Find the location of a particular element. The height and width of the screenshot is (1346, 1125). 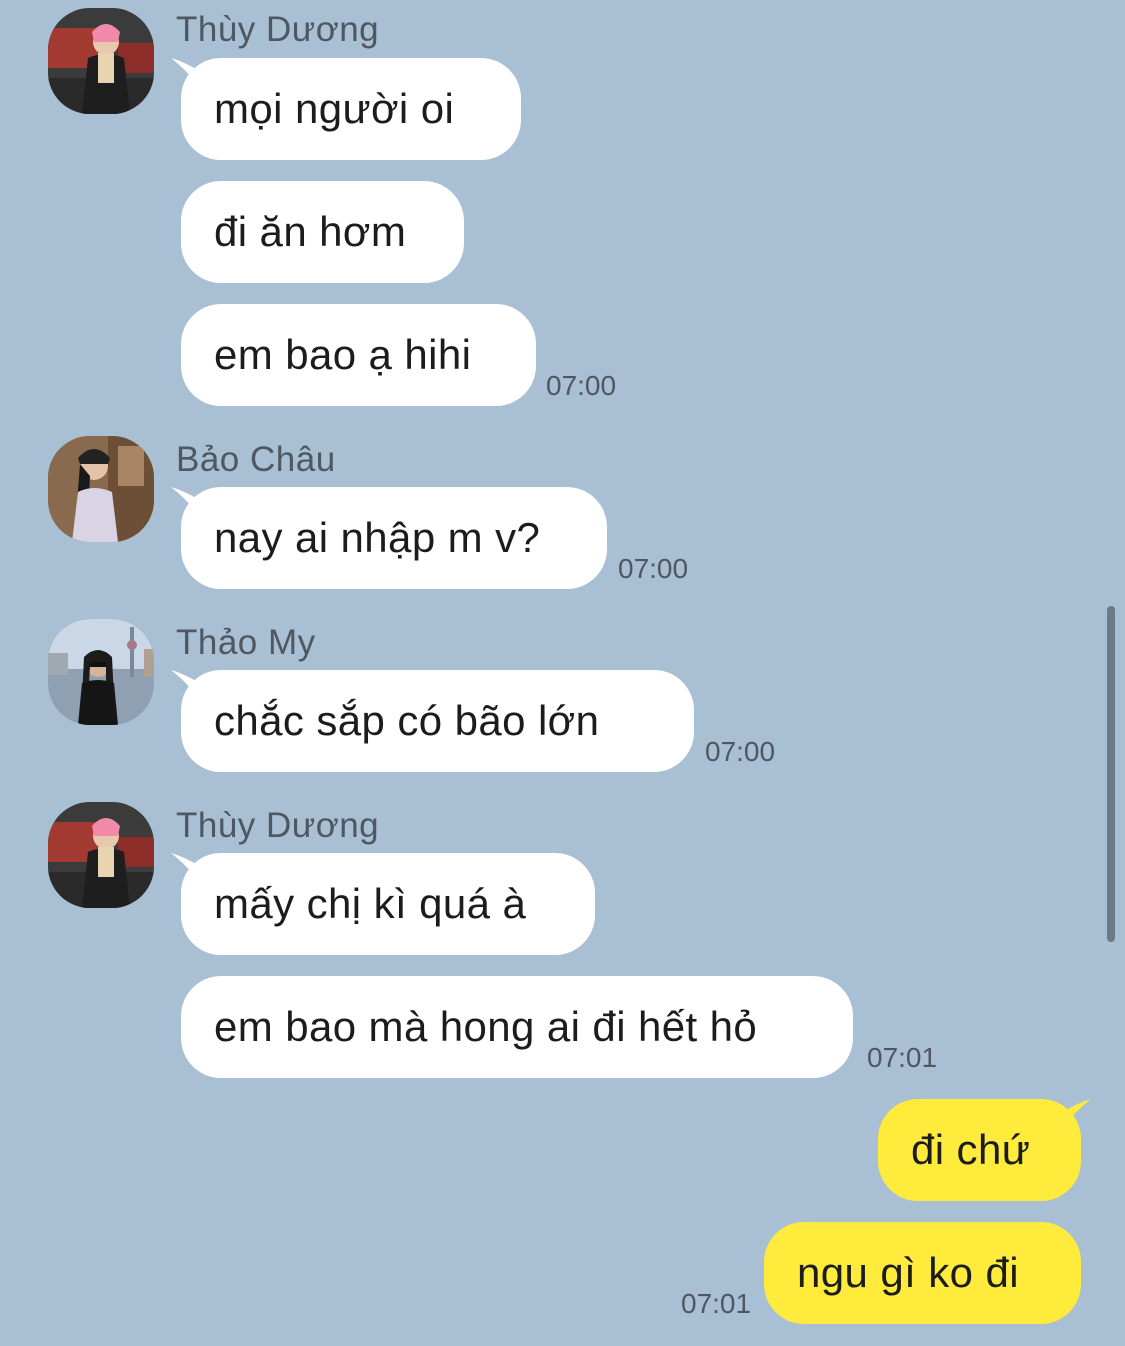

message-bubble: em bao mà hong ai đi hết hỏ is located at coordinates (517, 1027).